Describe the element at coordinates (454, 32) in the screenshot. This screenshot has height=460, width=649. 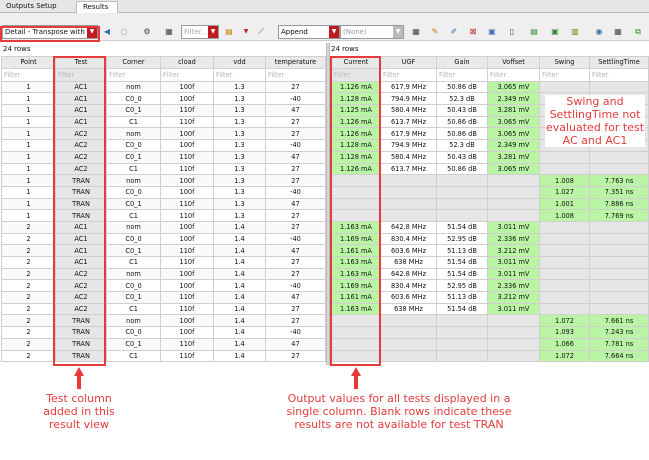
I see `edit-icon: ✐` at that location.